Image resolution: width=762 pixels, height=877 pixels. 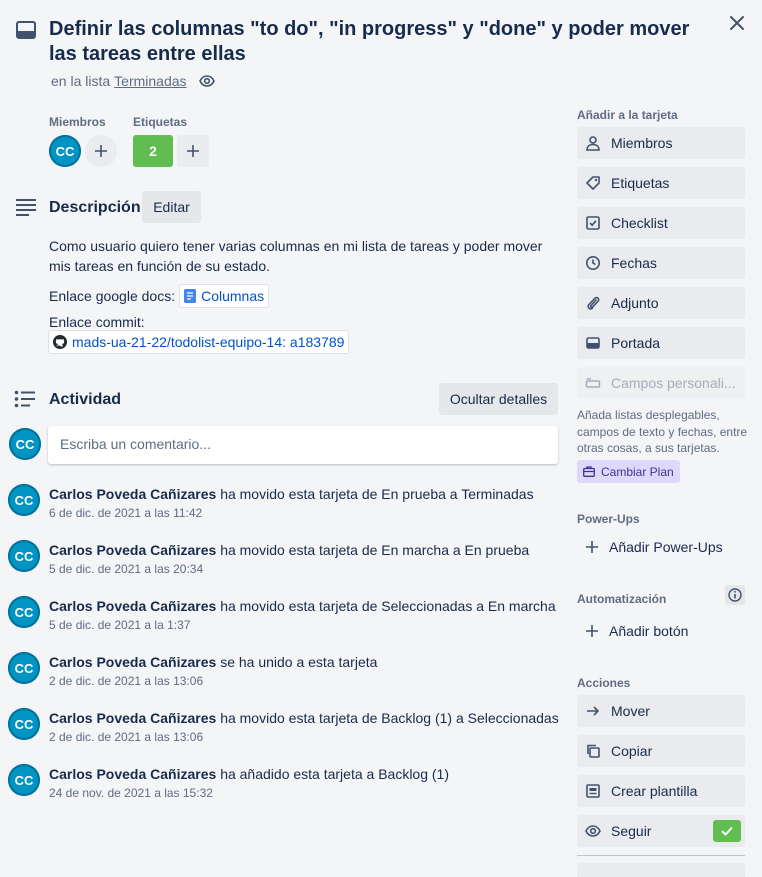 I want to click on attachment-button-label: Adjunto, so click(x=635, y=303).